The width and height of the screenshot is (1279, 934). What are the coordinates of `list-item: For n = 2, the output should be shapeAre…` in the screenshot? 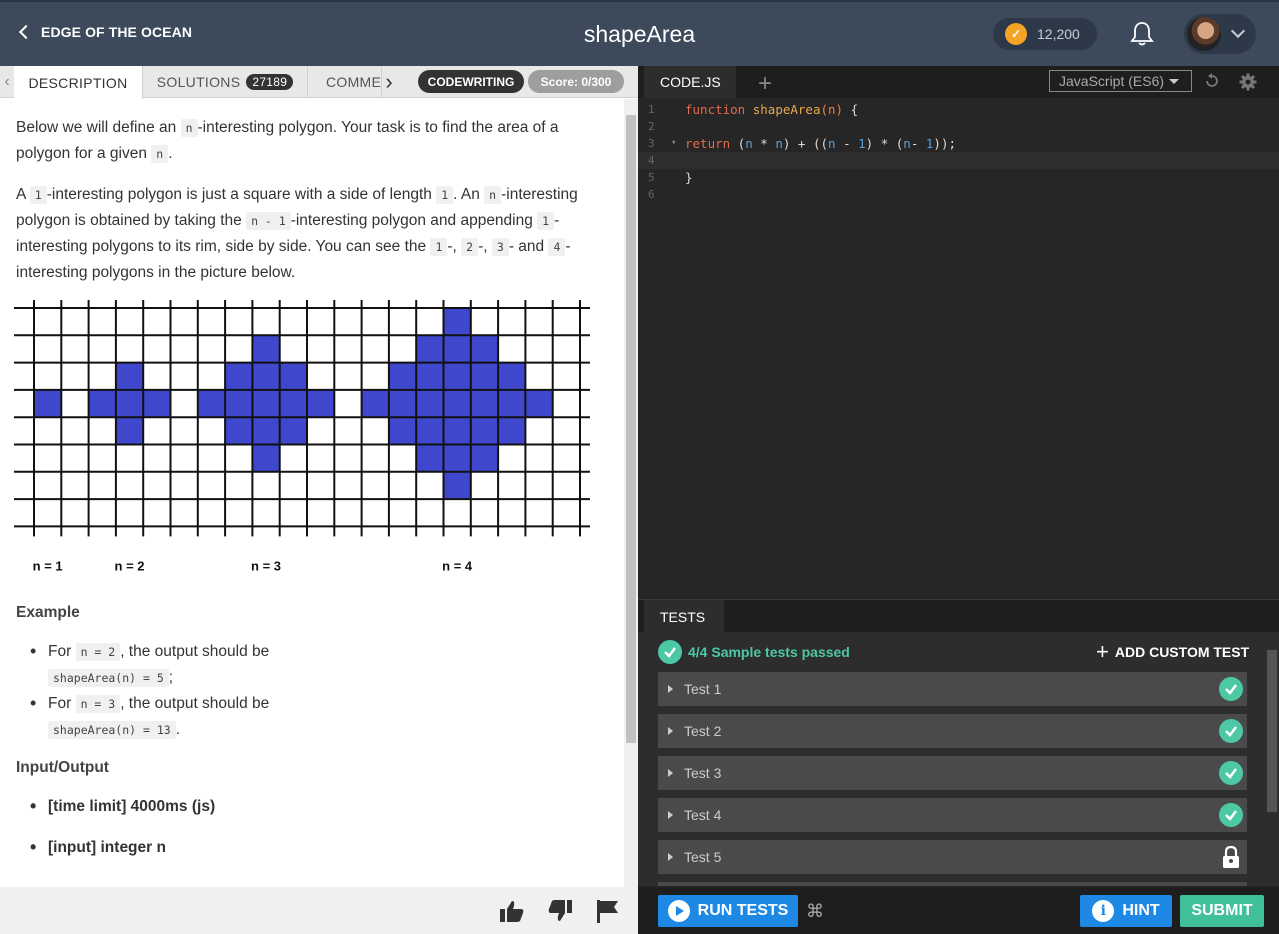 It's located at (319, 665).